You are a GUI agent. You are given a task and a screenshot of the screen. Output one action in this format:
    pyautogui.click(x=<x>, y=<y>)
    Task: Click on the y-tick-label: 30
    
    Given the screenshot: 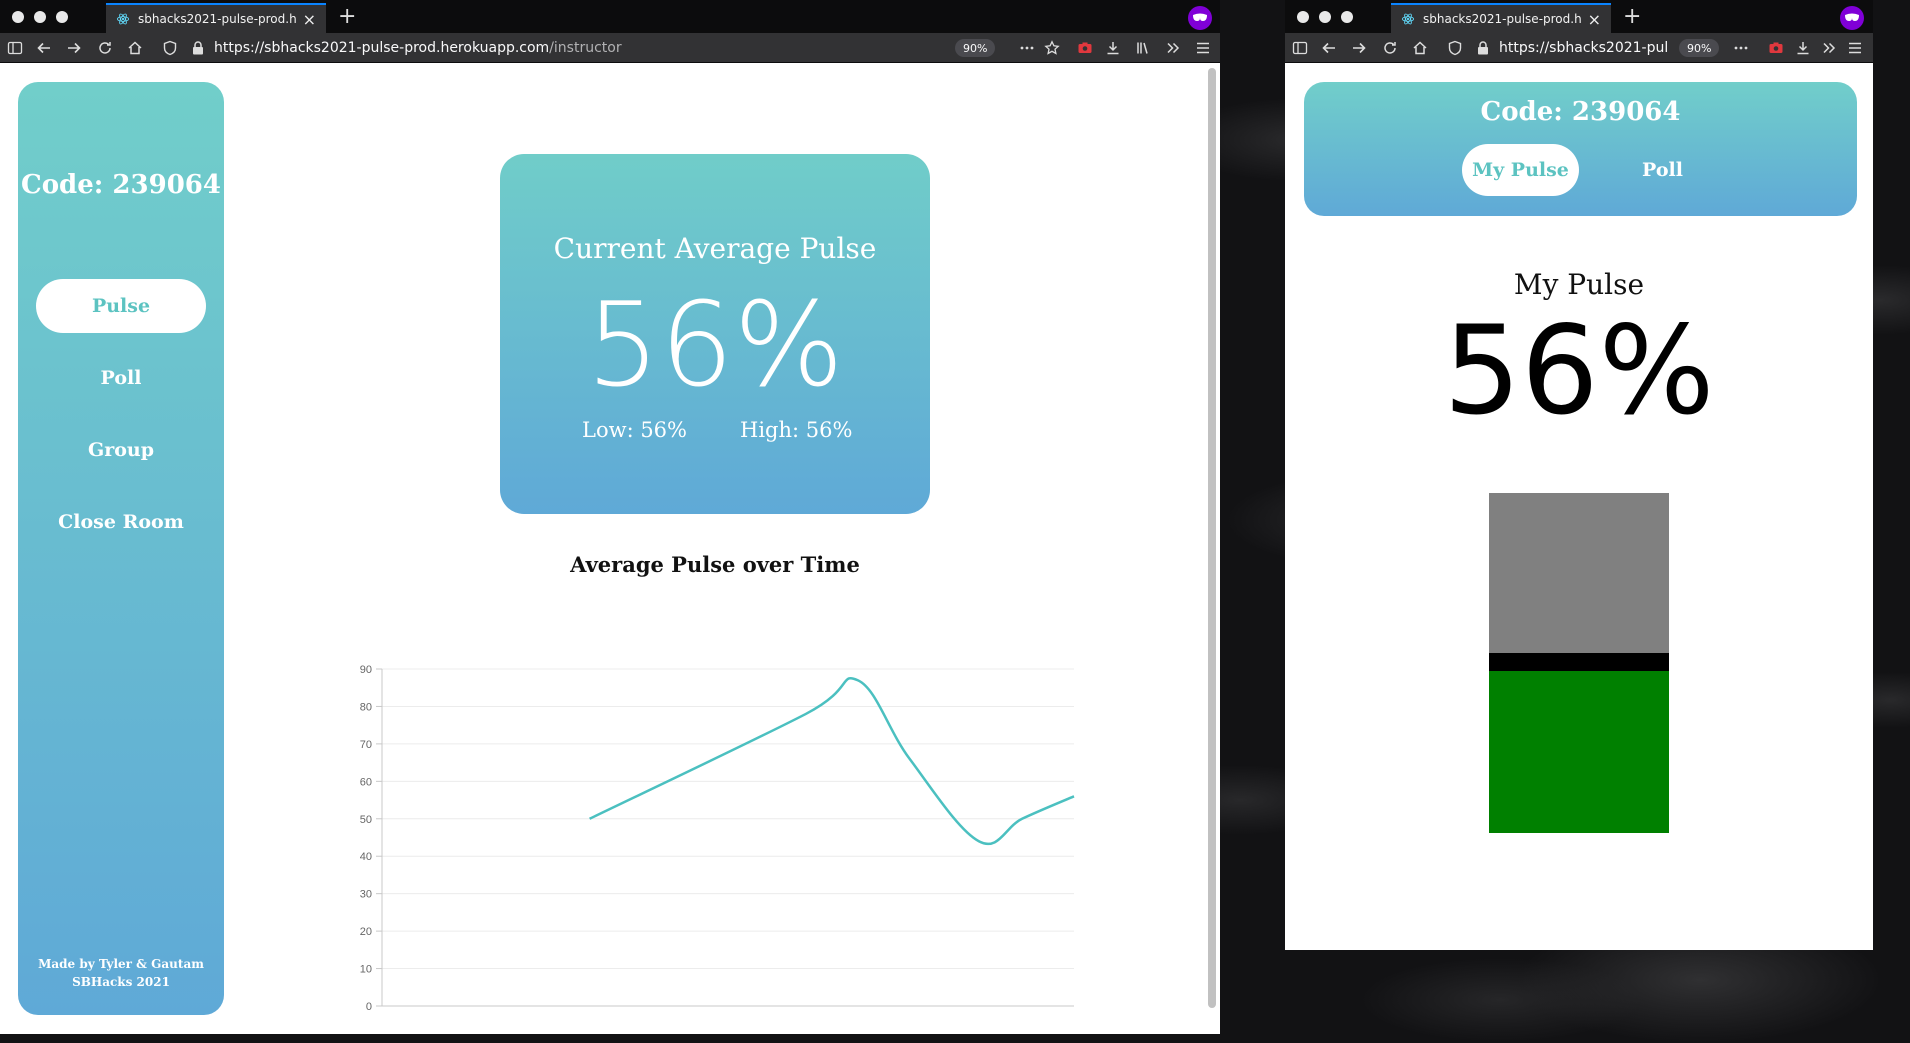 What is the action you would take?
    pyautogui.click(x=366, y=895)
    